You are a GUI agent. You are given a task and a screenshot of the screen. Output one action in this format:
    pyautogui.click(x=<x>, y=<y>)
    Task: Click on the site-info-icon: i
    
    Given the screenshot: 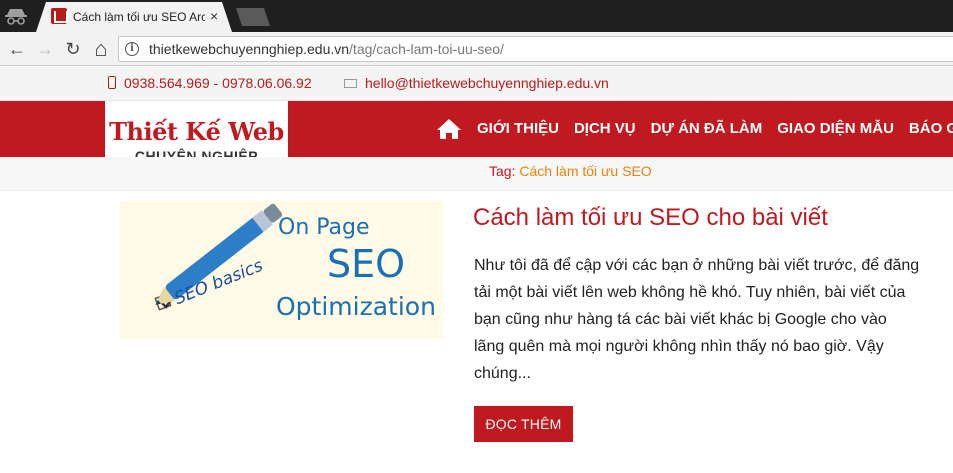 What is the action you would take?
    pyautogui.click(x=132, y=49)
    